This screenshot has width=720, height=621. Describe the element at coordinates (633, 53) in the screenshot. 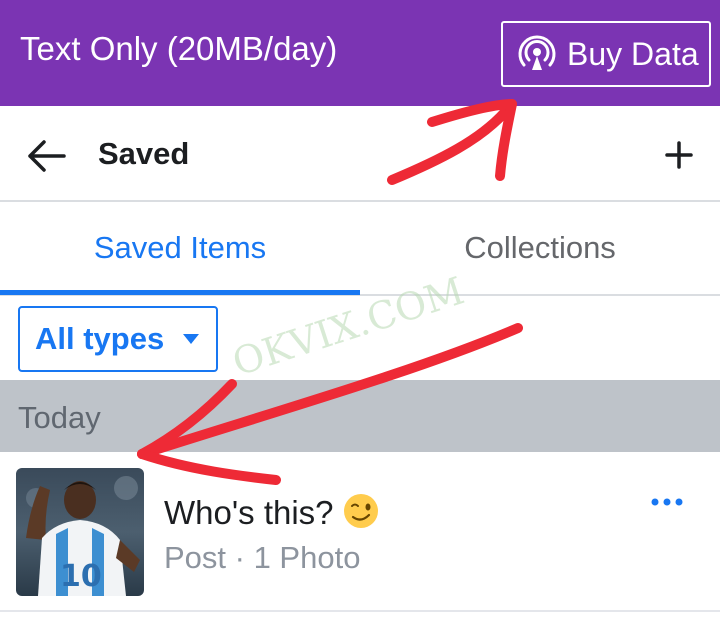

I see `buy-data-label: Buy Data` at that location.